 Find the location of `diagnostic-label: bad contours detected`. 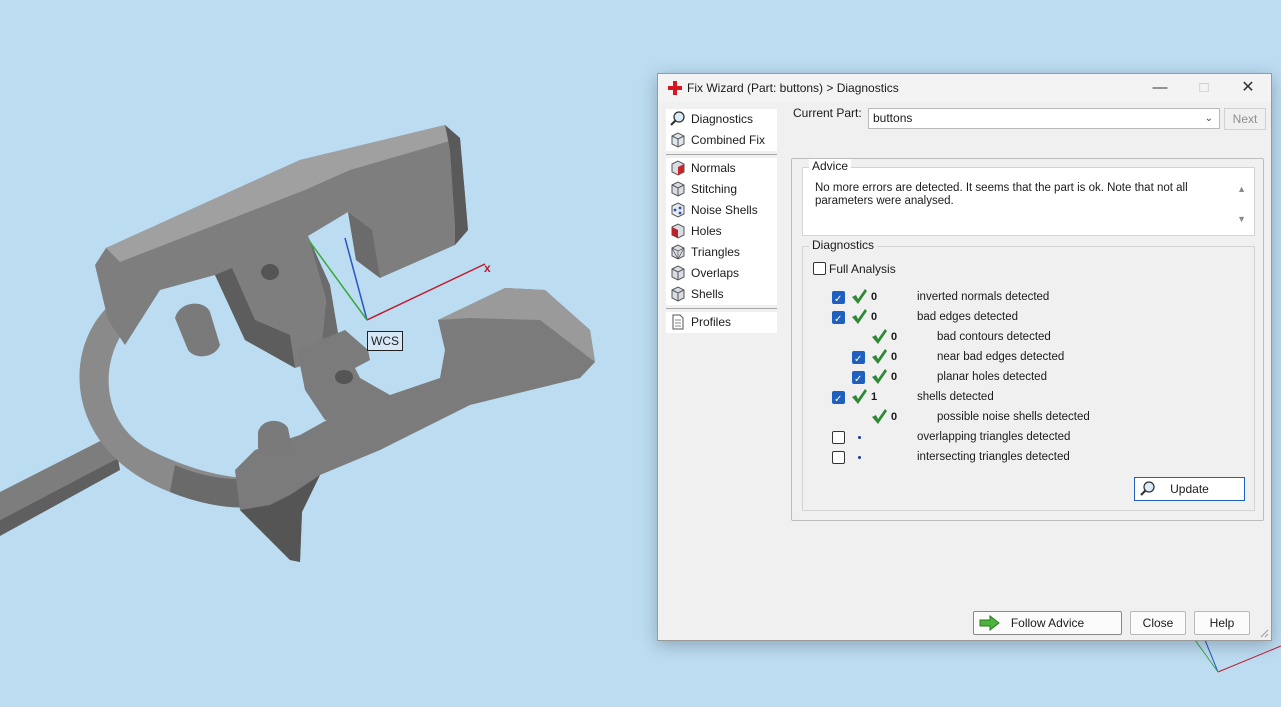

diagnostic-label: bad contours detected is located at coordinates (994, 337).